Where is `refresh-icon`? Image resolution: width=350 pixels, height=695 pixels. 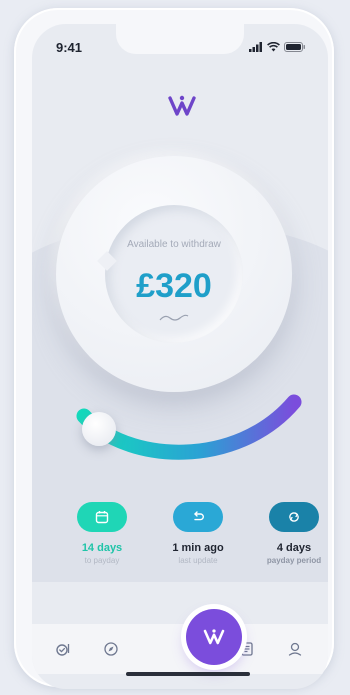
refresh-icon is located at coordinates (294, 517).